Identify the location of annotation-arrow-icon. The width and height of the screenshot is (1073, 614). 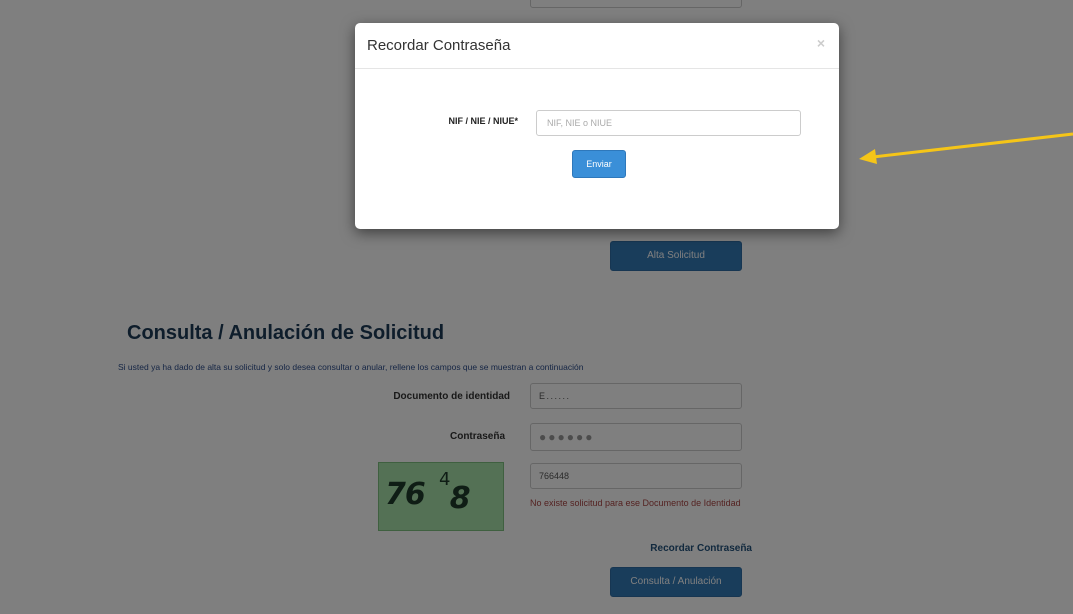
(966, 148).